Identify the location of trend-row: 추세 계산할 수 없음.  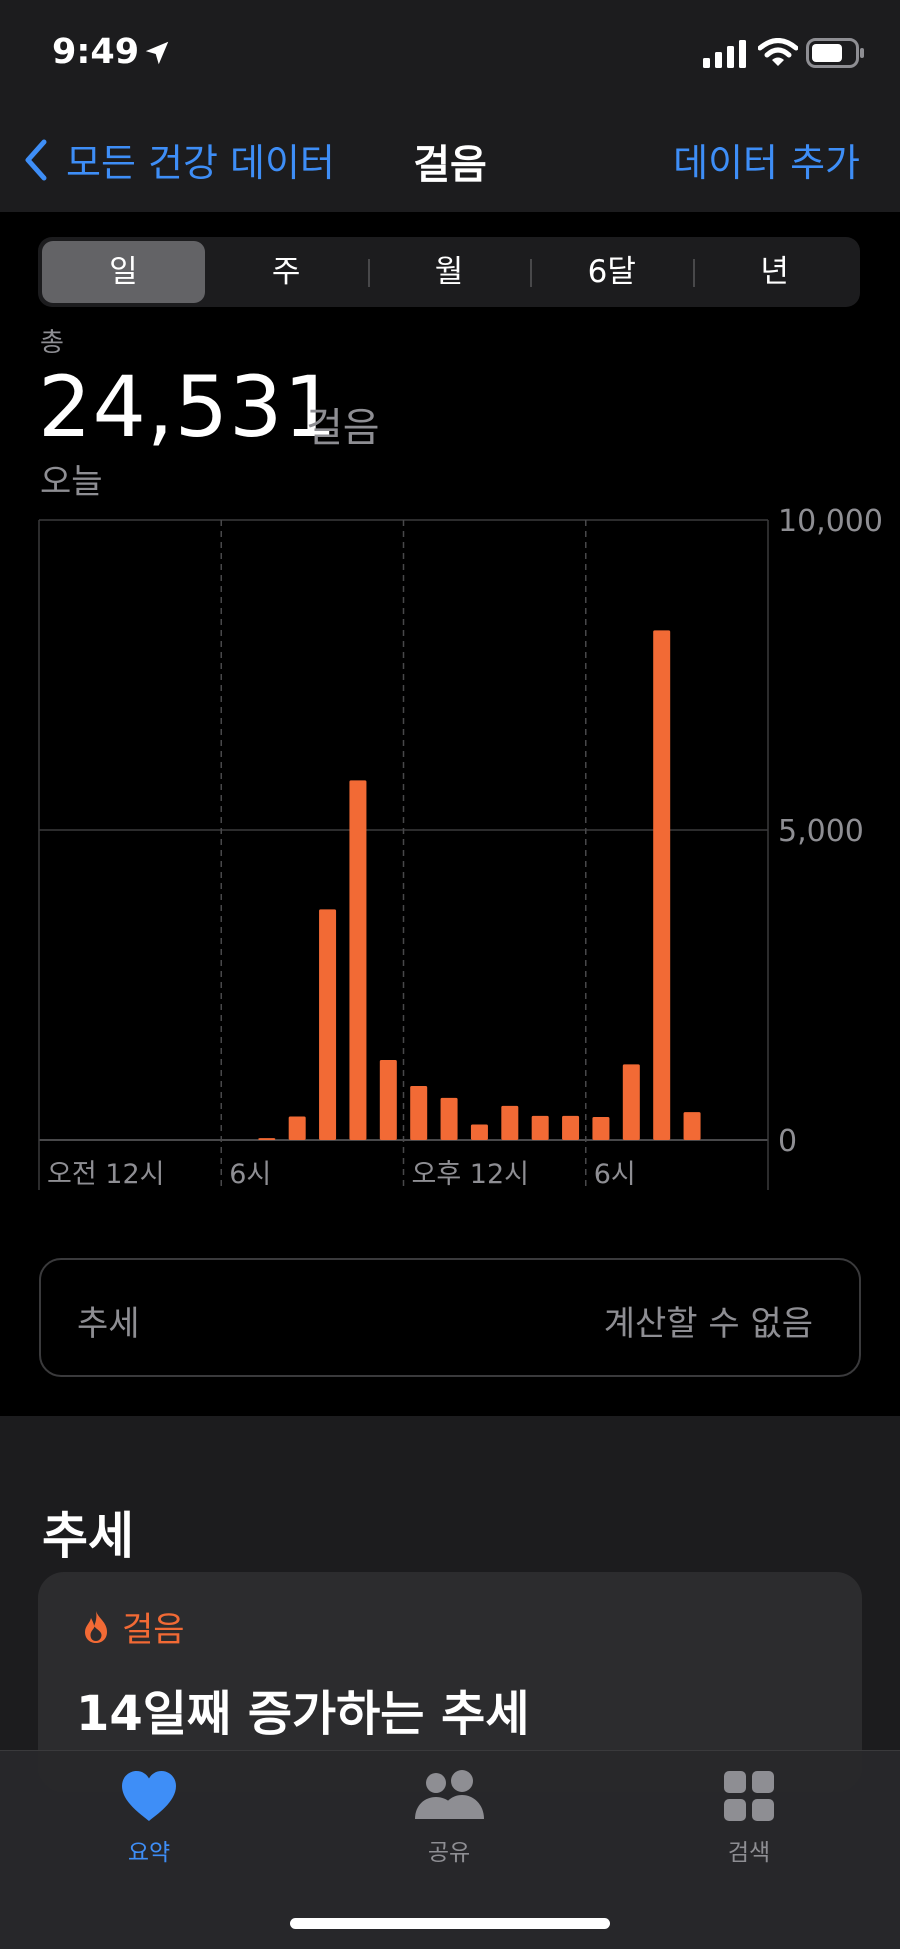
(450, 1317).